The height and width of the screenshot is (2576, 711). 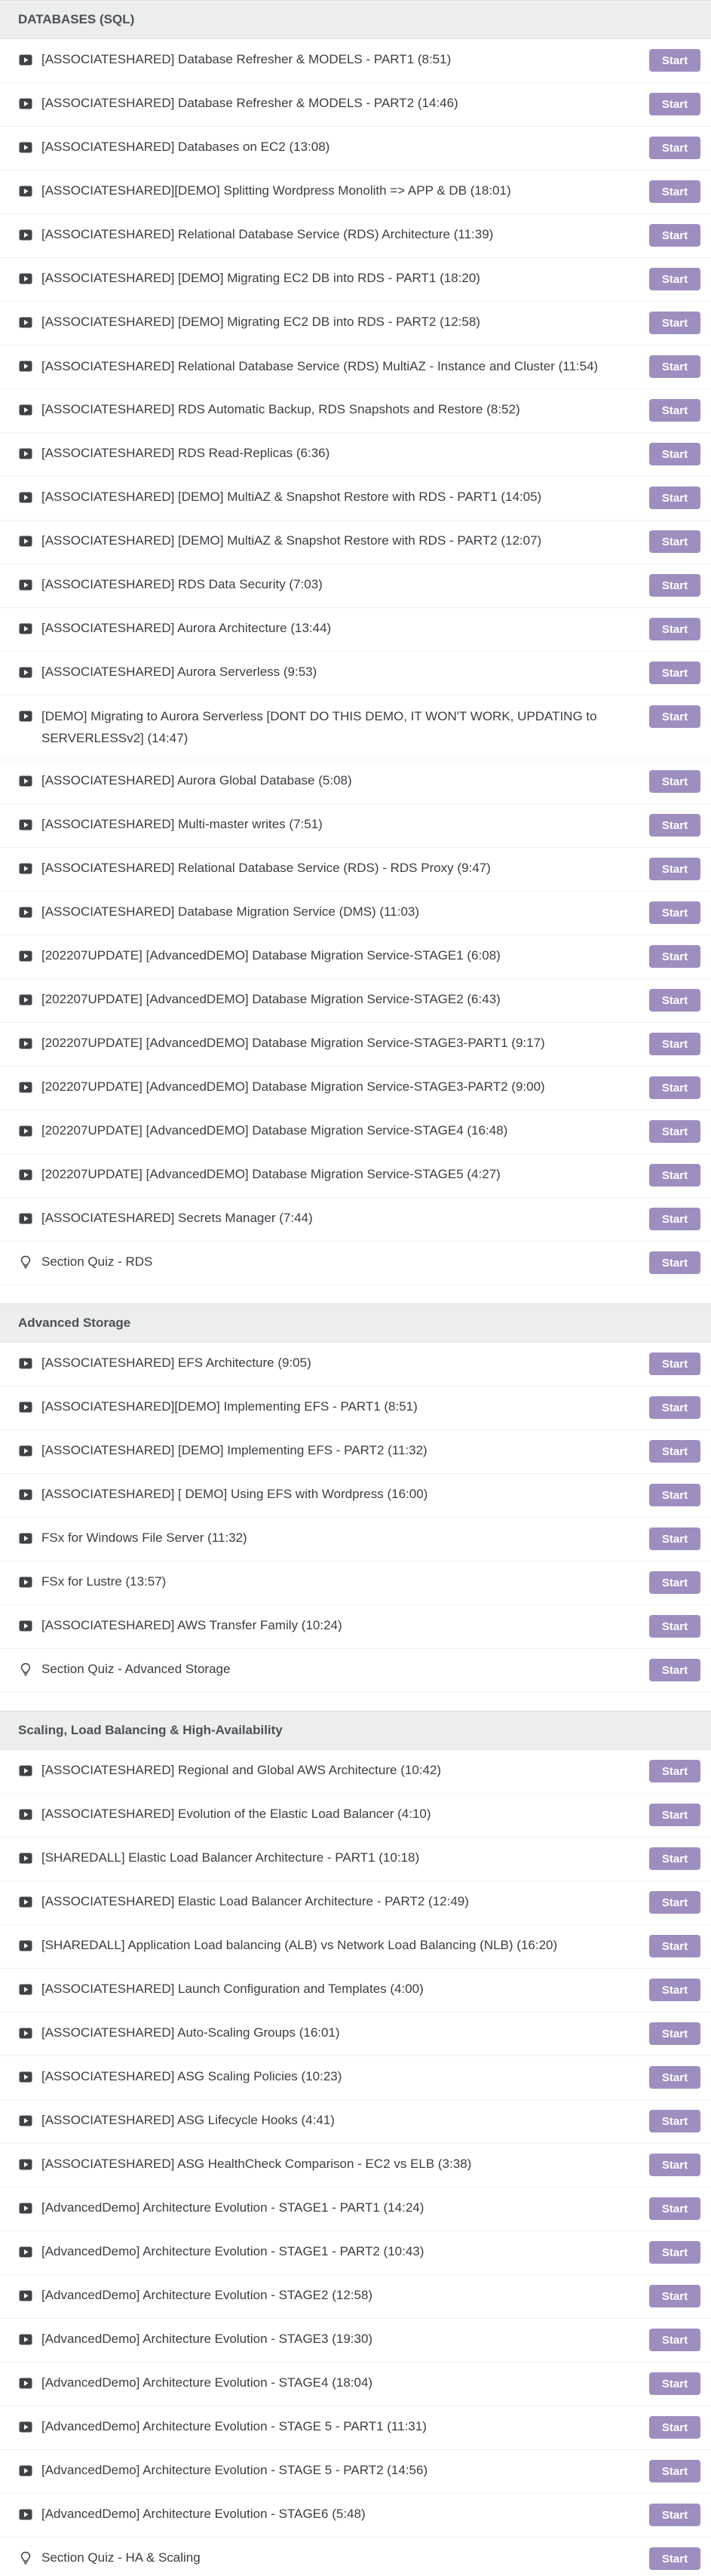 I want to click on lecture-title: [ASSOCIATESHARED] Secrets Manager (7:44), so click(x=345, y=1218).